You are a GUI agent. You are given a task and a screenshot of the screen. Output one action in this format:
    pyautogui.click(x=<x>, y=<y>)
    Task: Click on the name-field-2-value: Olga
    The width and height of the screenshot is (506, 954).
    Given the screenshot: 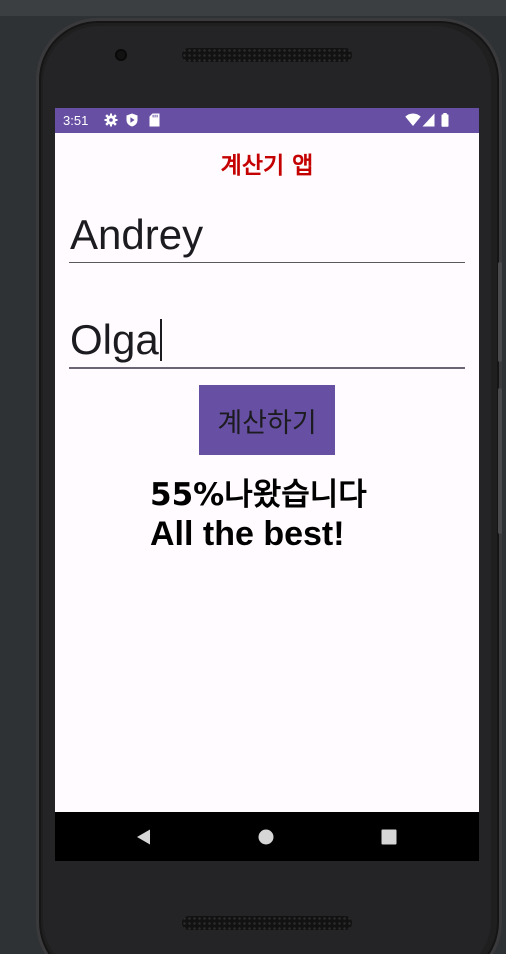 What is the action you would take?
    pyautogui.click(x=114, y=339)
    